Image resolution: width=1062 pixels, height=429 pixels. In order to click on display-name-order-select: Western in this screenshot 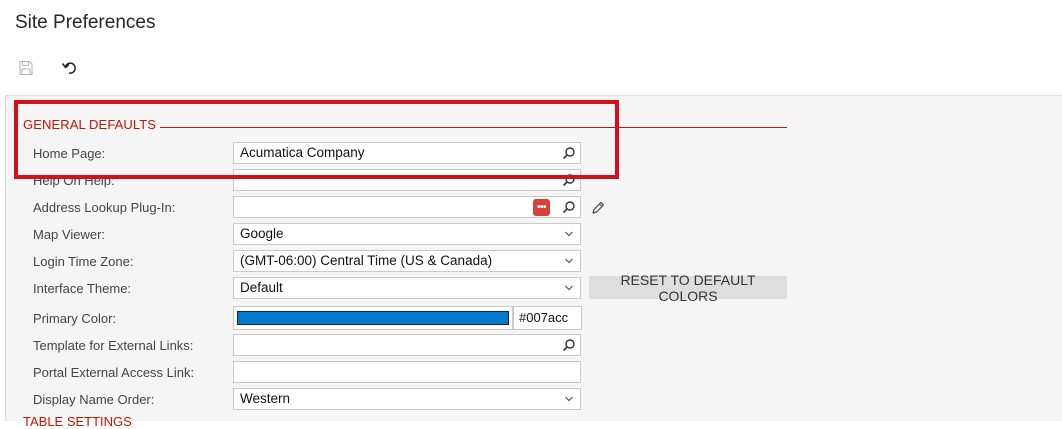, I will do `click(407, 399)`.